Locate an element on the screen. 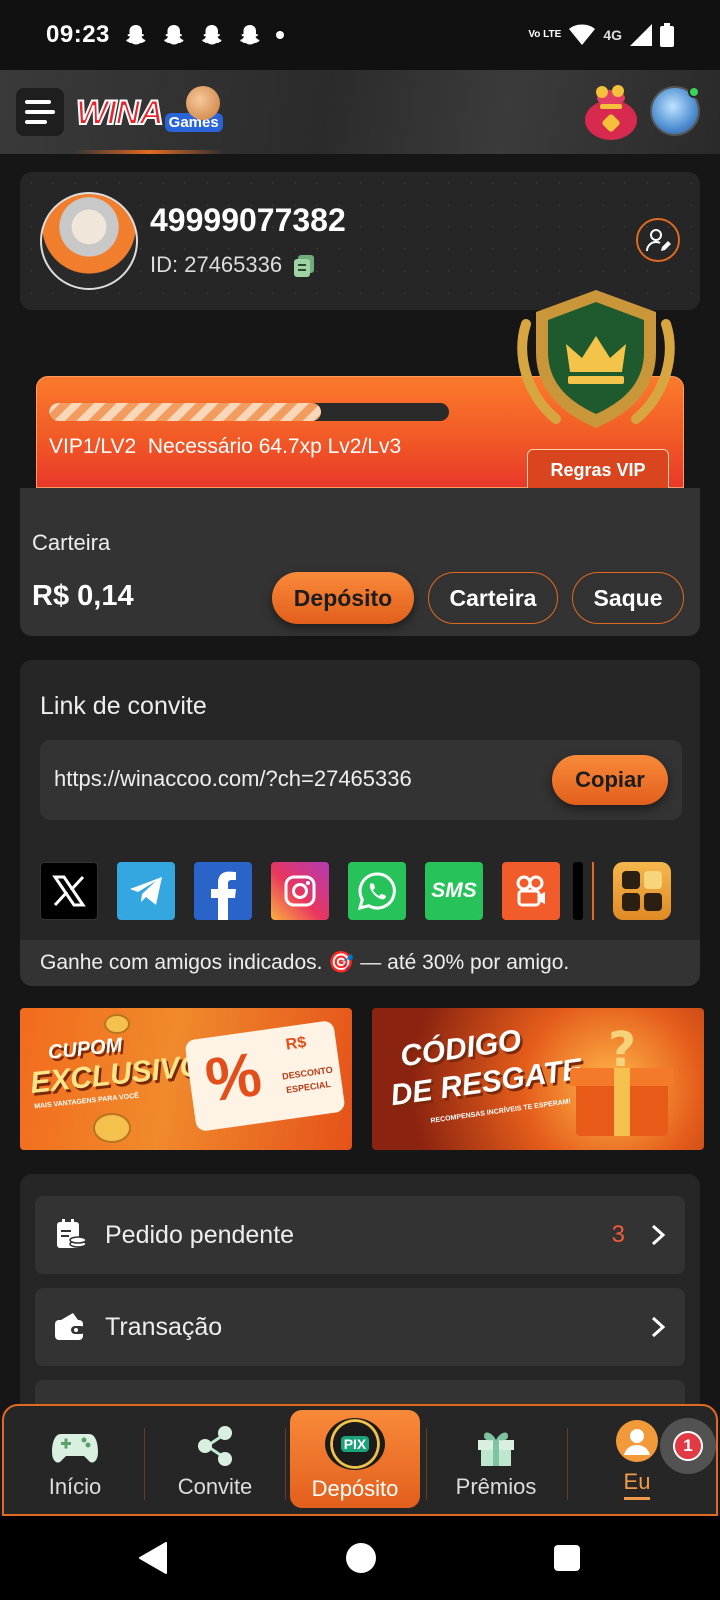  edit-profile-icon is located at coordinates (658, 240).